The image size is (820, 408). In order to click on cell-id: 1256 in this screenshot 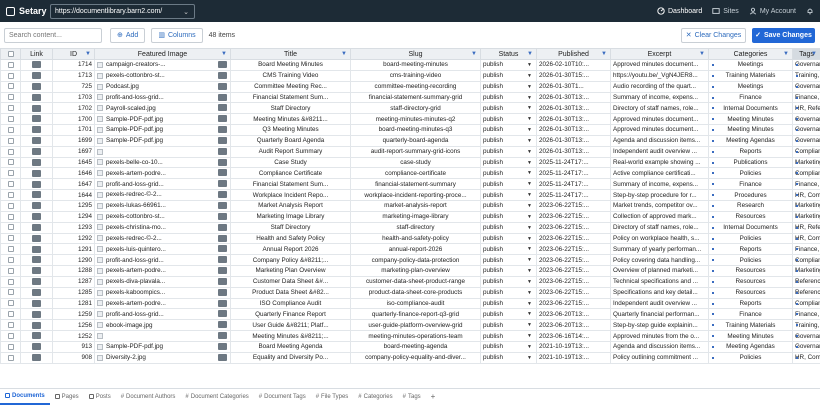, I will do `click(73, 325)`.